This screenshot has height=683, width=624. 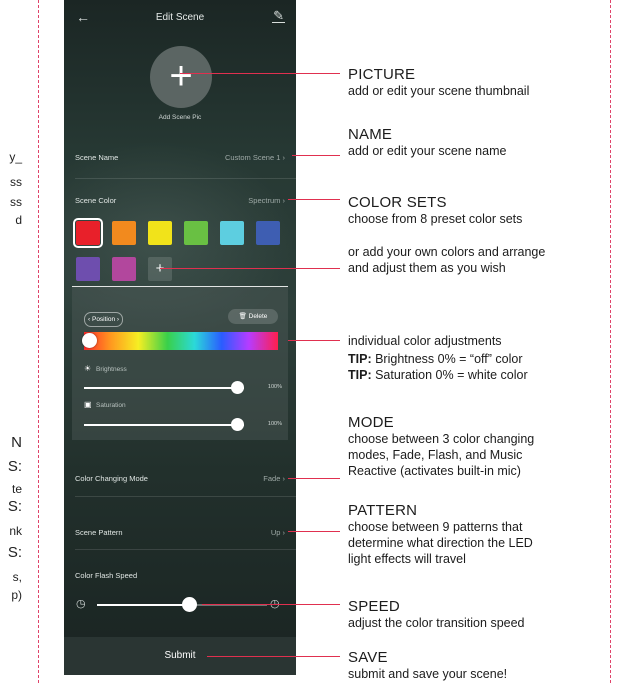 What do you see at coordinates (438, 82) in the screenshot?
I see `callout-picture: PICTURE add or edit your scene thumbnail` at bounding box center [438, 82].